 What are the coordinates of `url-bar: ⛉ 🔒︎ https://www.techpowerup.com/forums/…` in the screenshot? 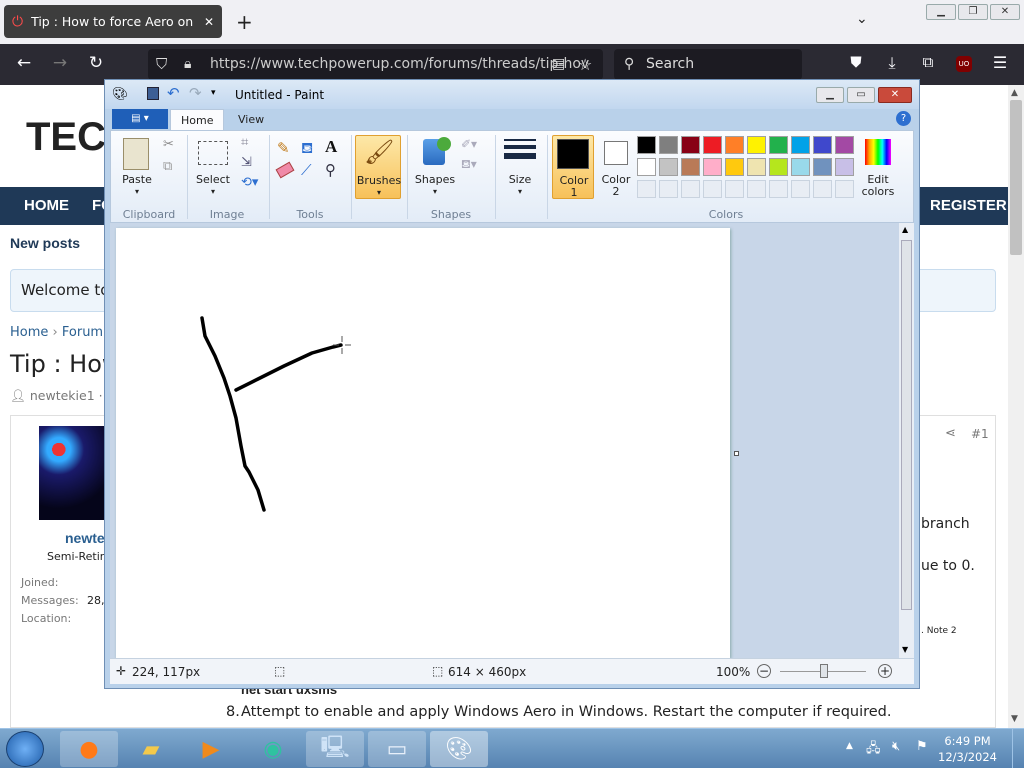 It's located at (375, 64).